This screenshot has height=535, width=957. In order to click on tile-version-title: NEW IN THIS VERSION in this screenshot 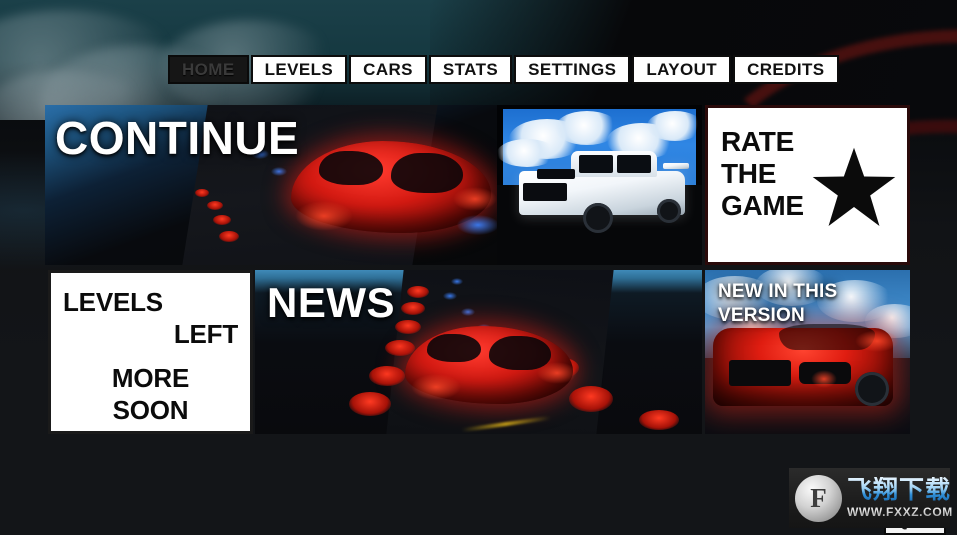, I will do `click(777, 304)`.